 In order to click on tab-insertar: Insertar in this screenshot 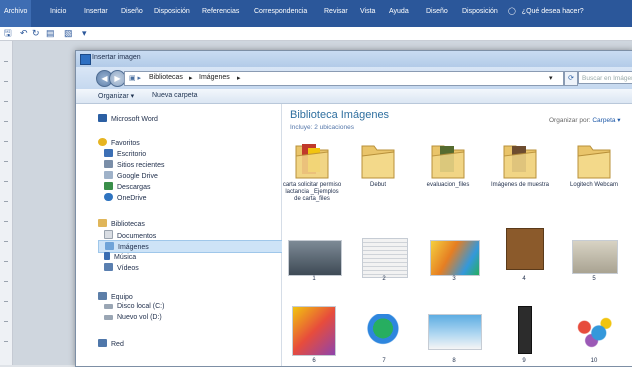, I will do `click(96, 13)`.